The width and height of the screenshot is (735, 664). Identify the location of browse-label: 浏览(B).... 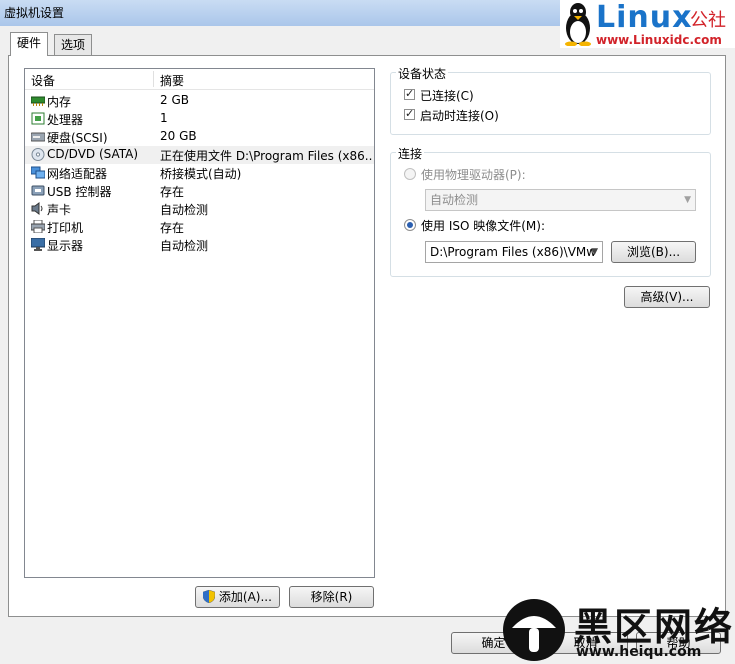
(653, 252).